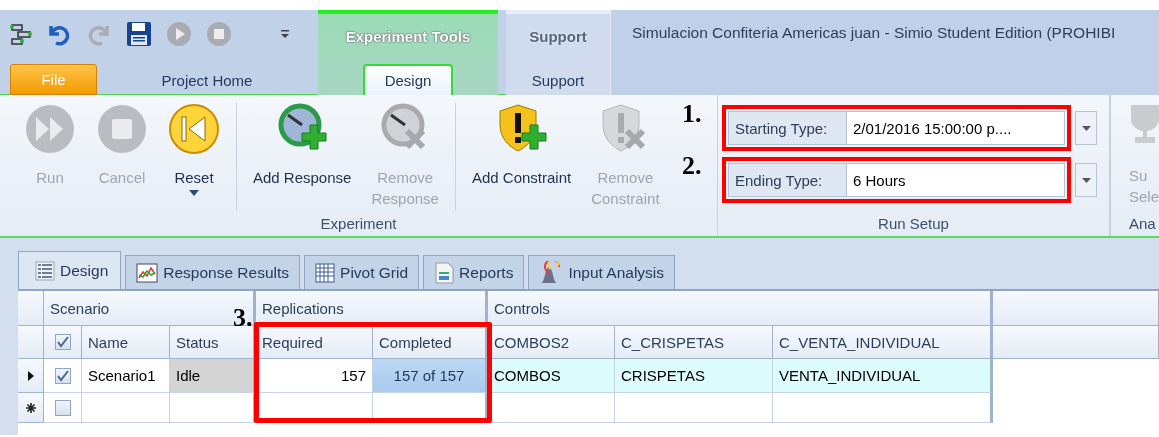 The width and height of the screenshot is (1159, 437). Describe the element at coordinates (358, 223) in the screenshot. I see `group-label: Experiment` at that location.